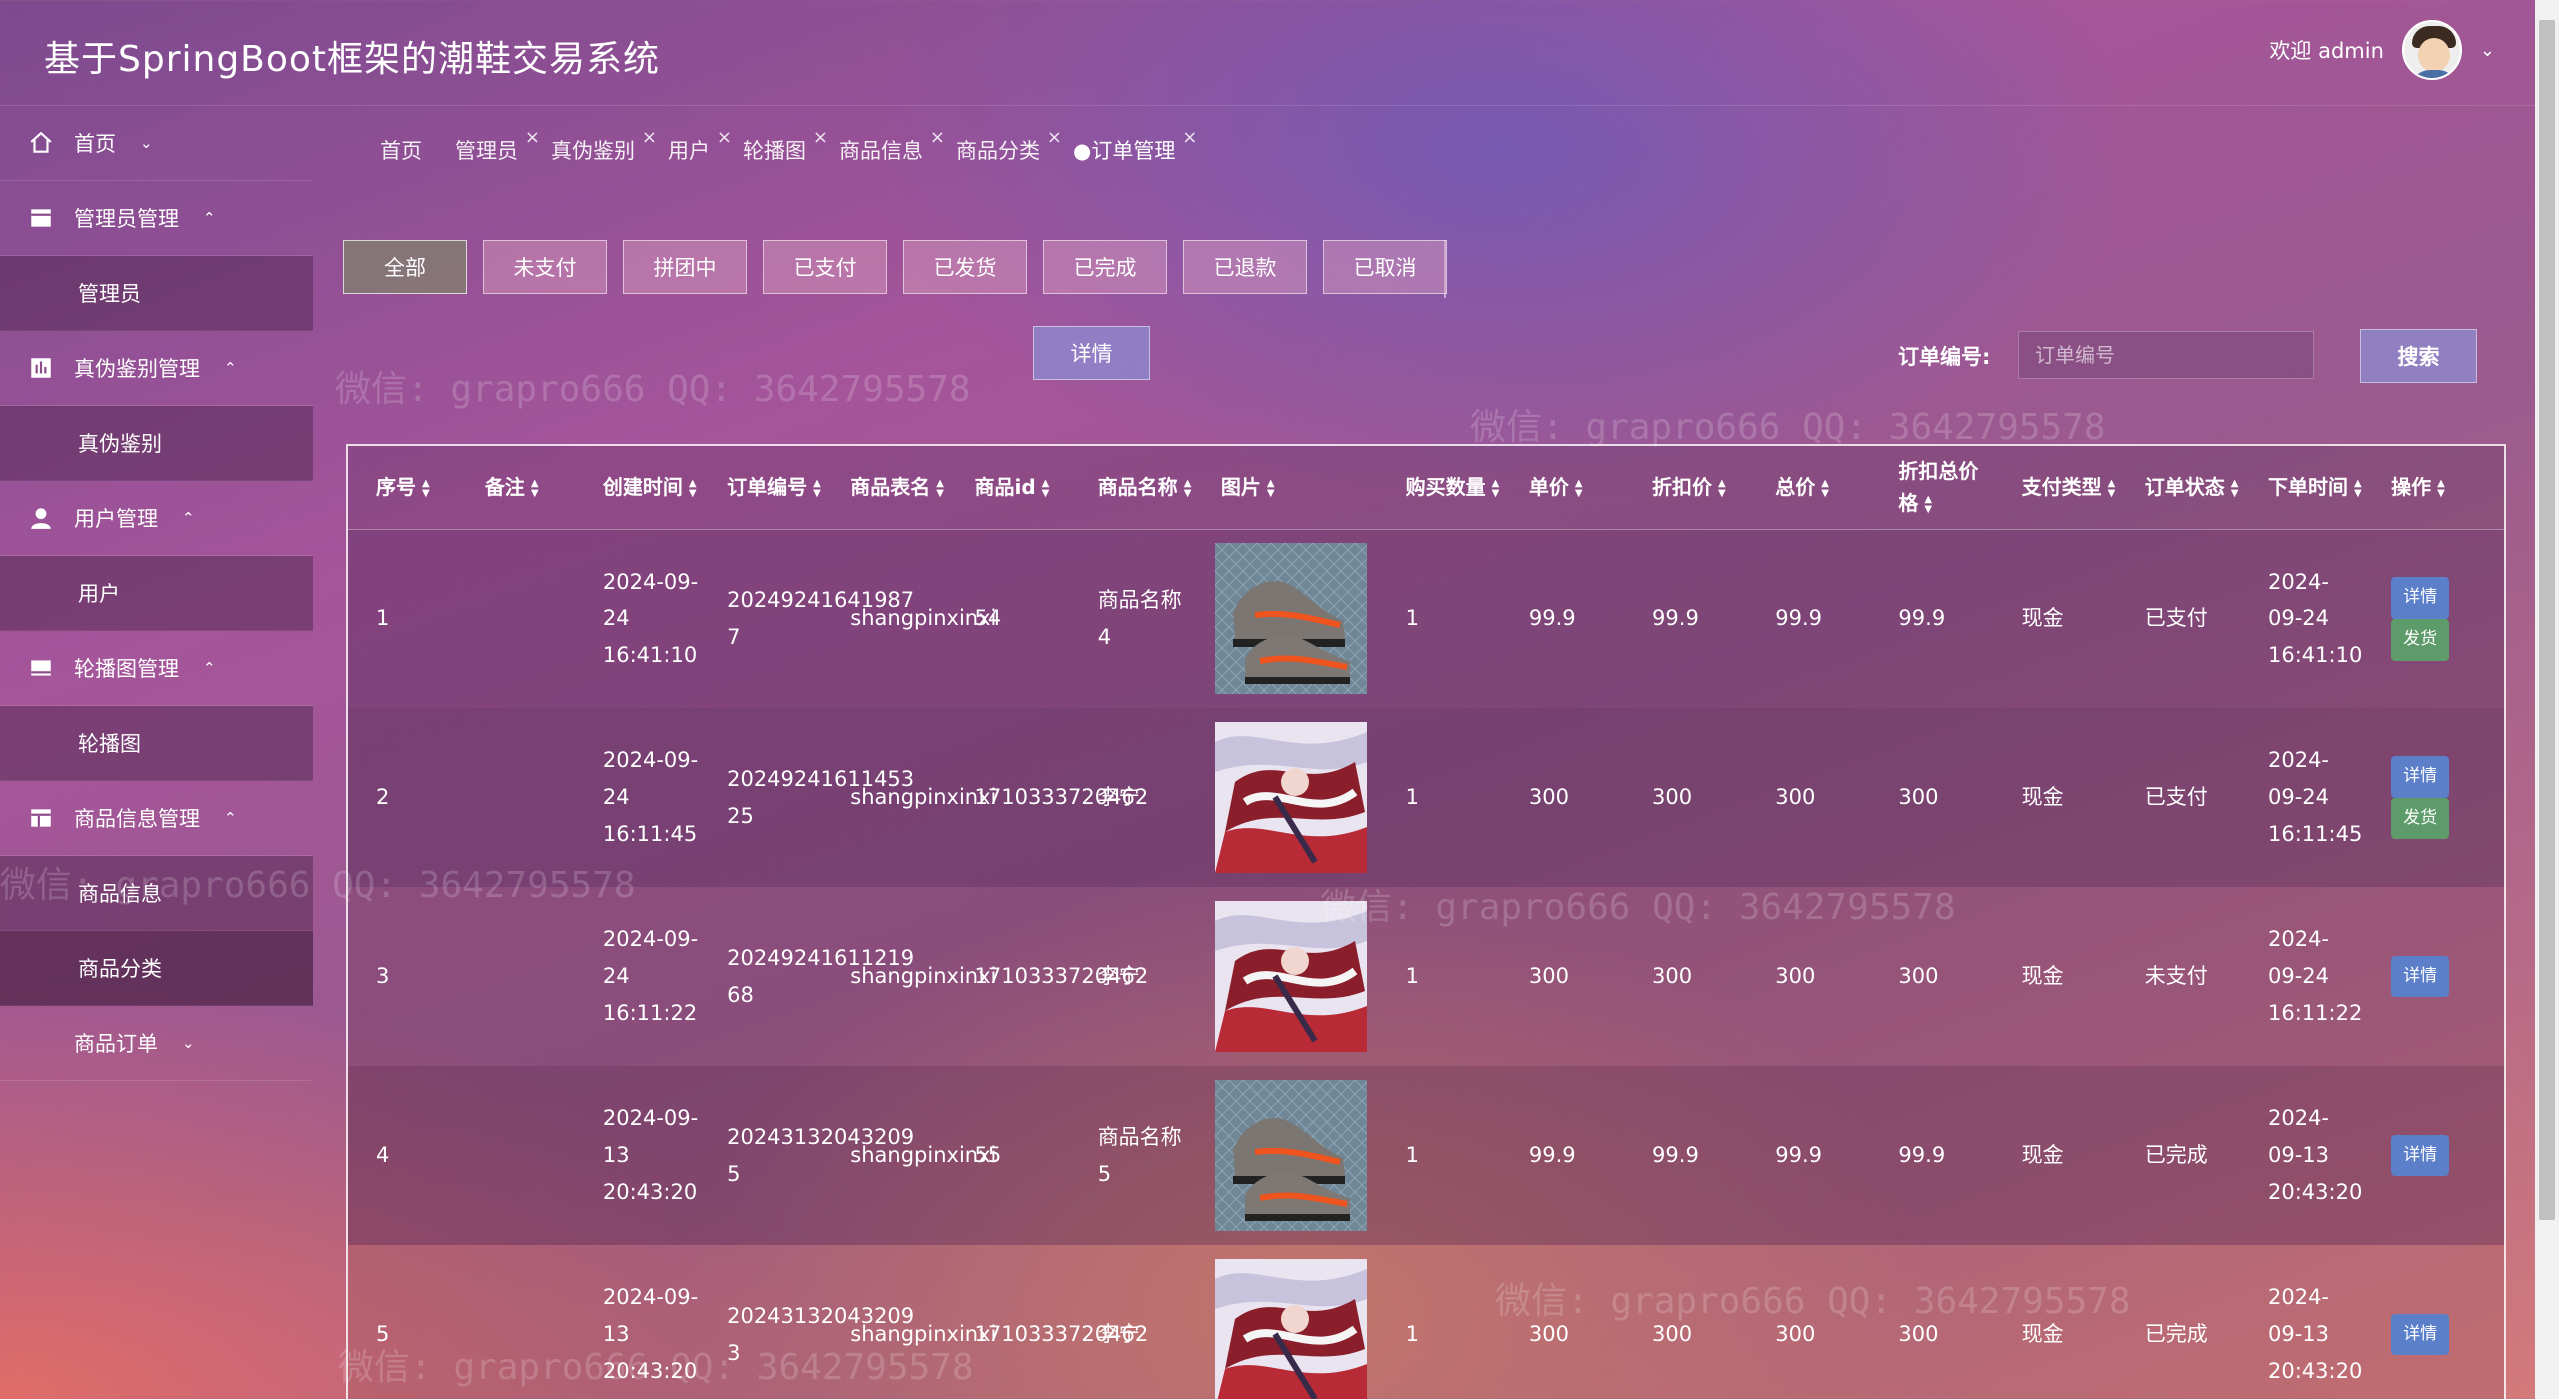  What do you see at coordinates (2166, 355) in the screenshot?
I see `order-number-search-input` at bounding box center [2166, 355].